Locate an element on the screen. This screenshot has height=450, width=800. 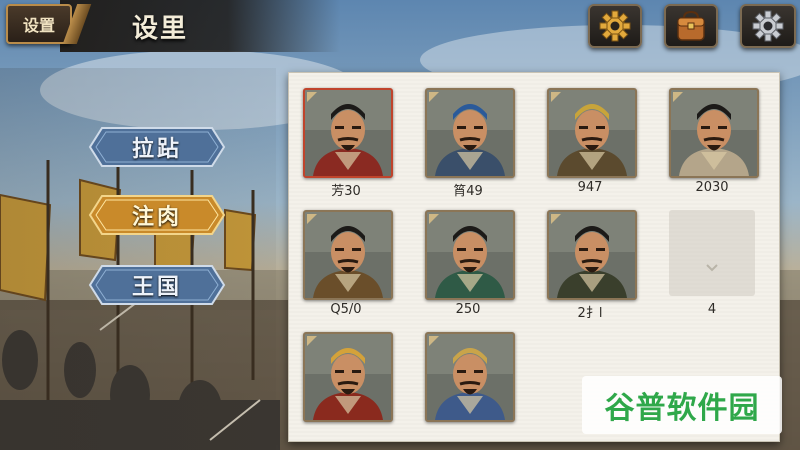
hero-label: 4 is located at coordinates (712, 309).